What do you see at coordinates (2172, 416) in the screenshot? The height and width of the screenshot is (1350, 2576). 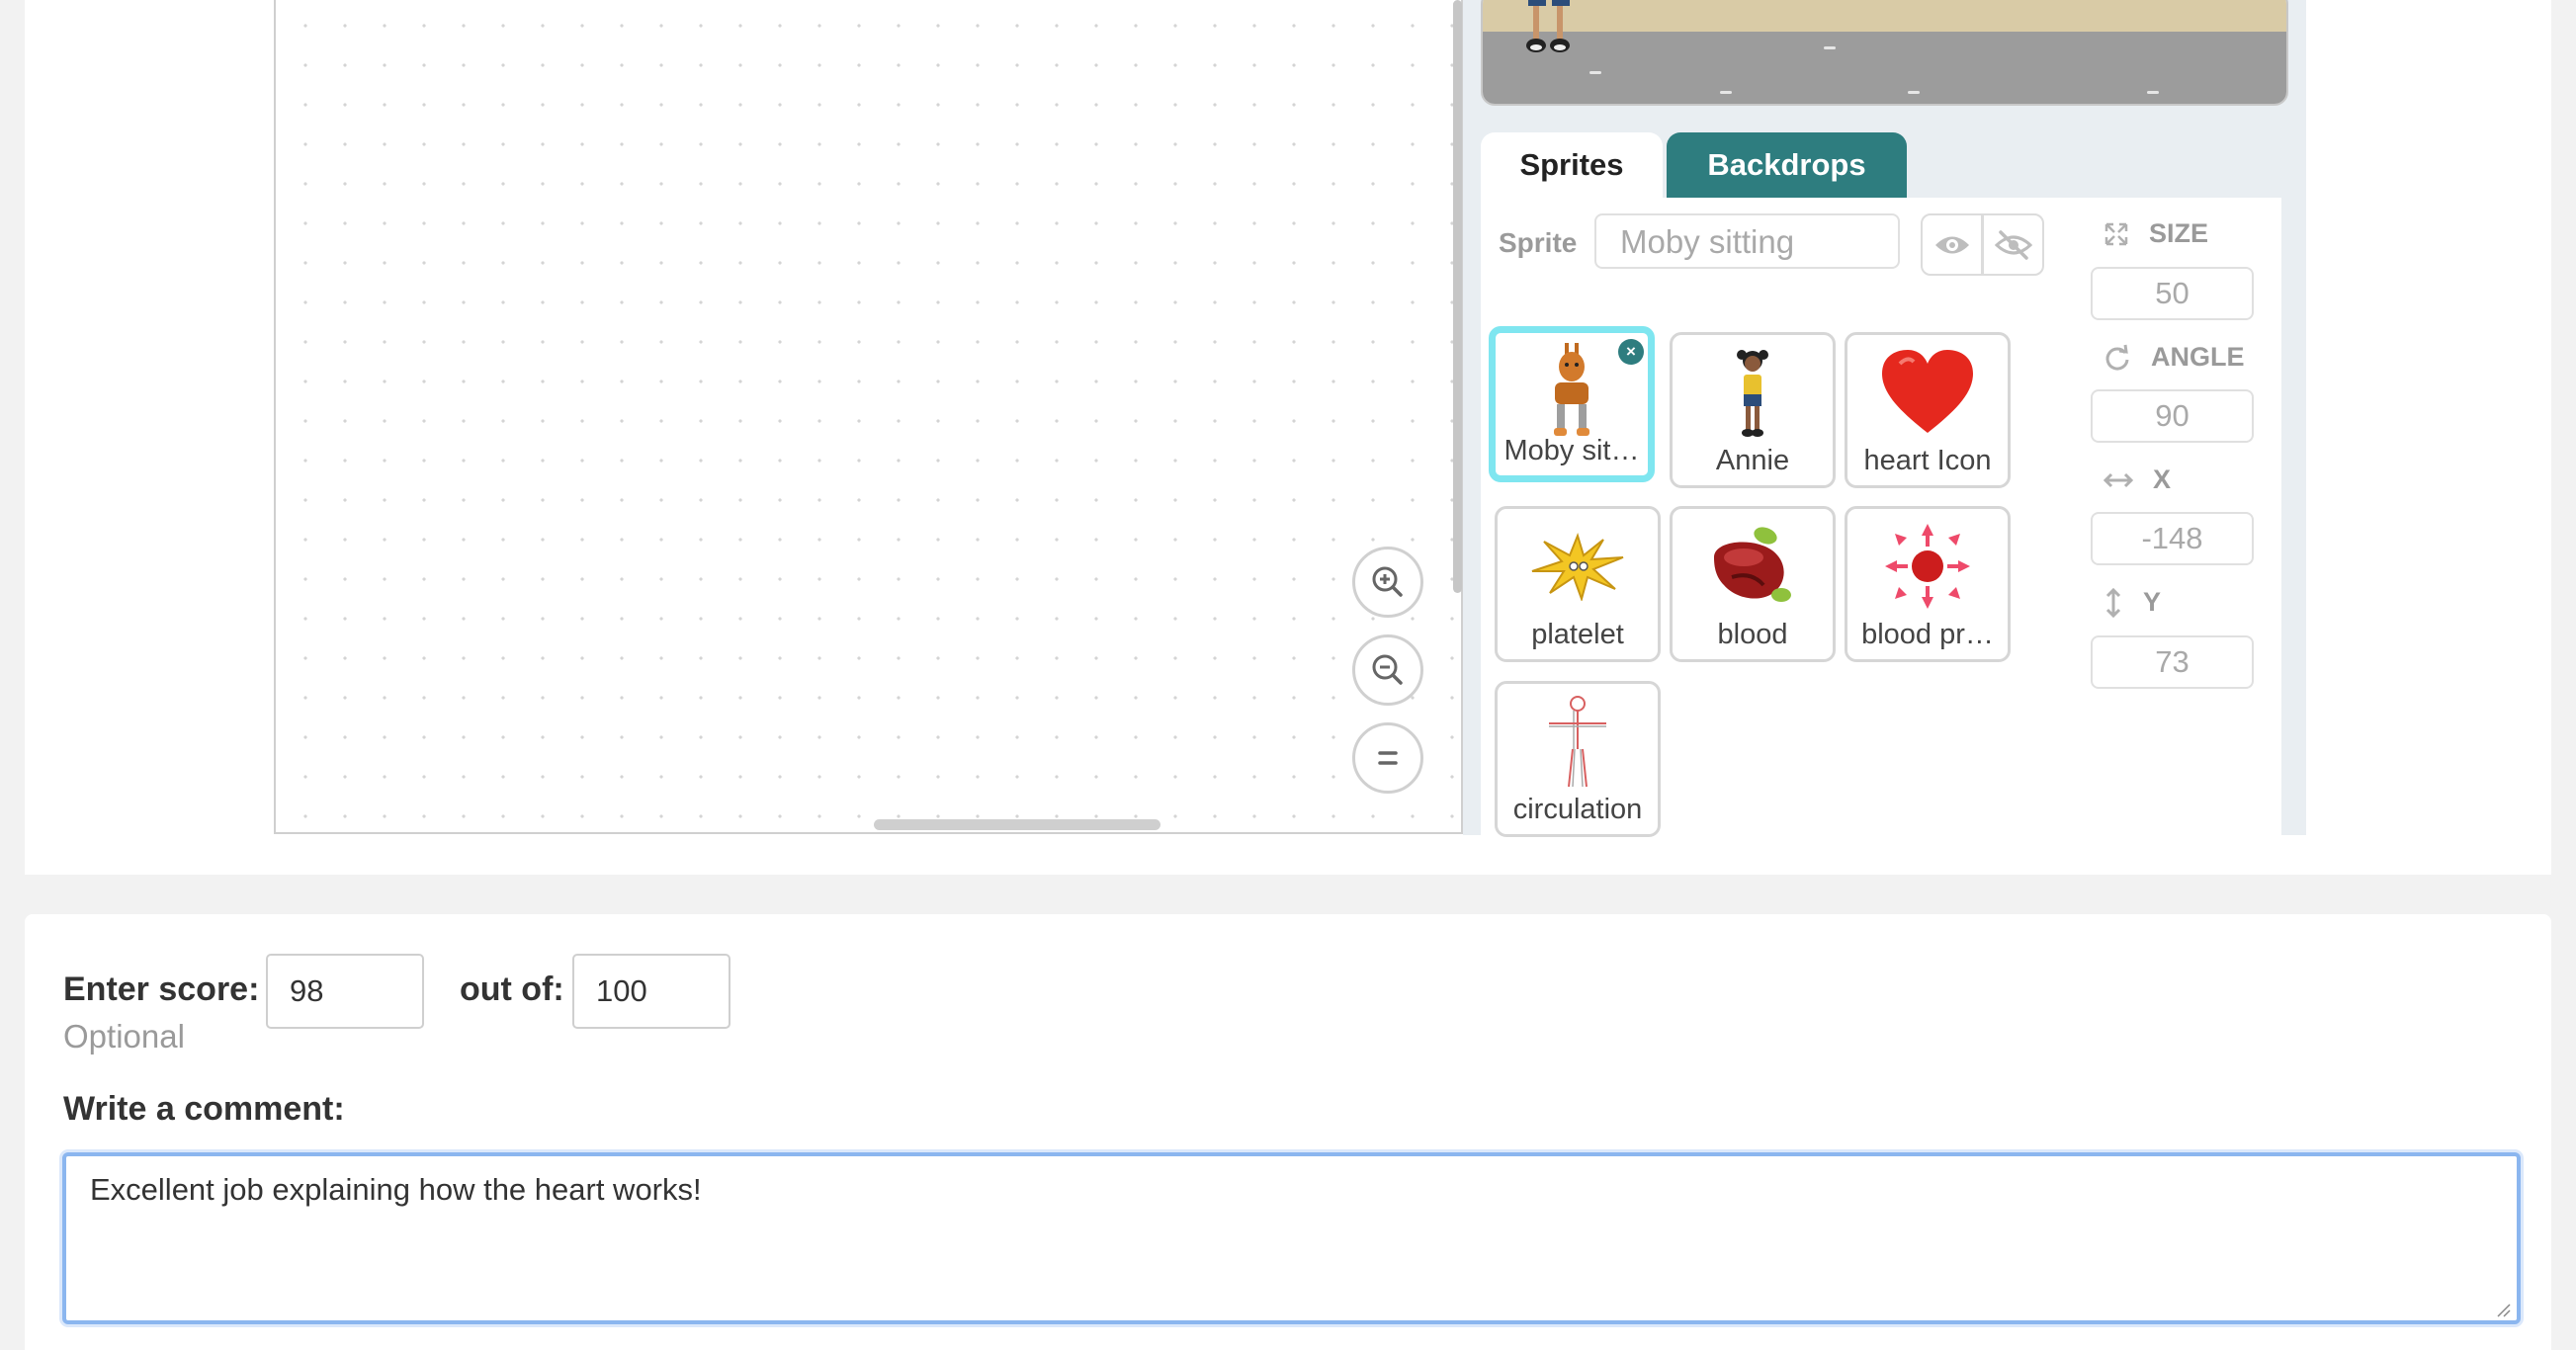 I see `angle-input: 90` at bounding box center [2172, 416].